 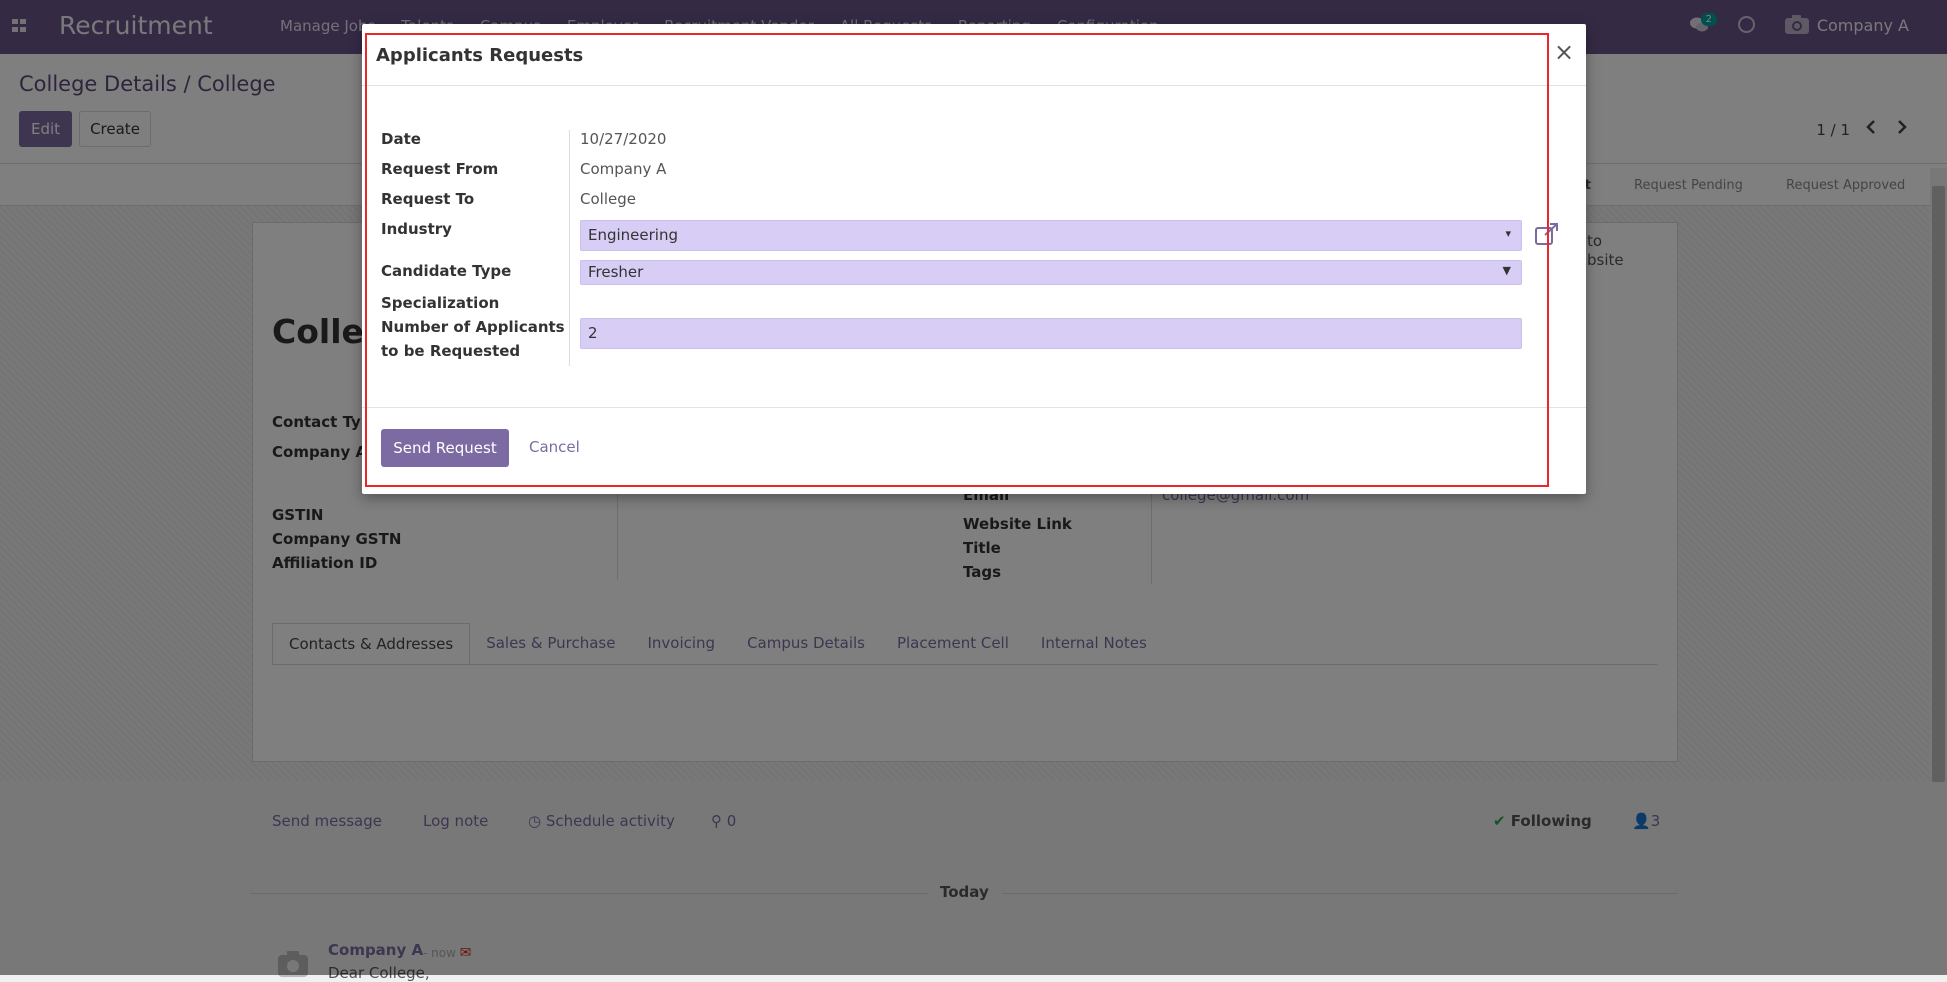 I want to click on external-link-icon, so click(x=1547, y=234).